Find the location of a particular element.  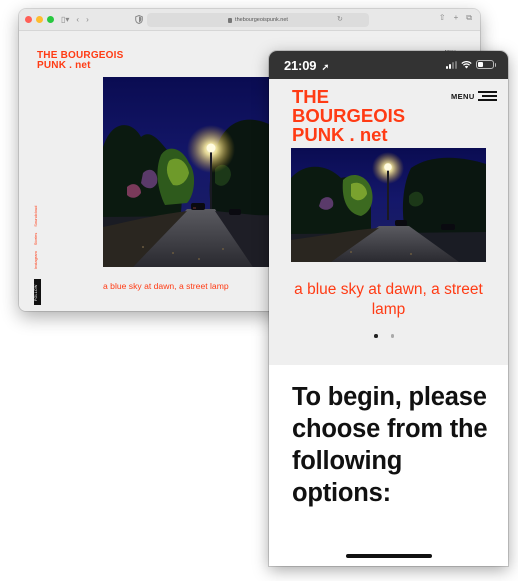

share-icon: ⇧ is located at coordinates (442, 18).